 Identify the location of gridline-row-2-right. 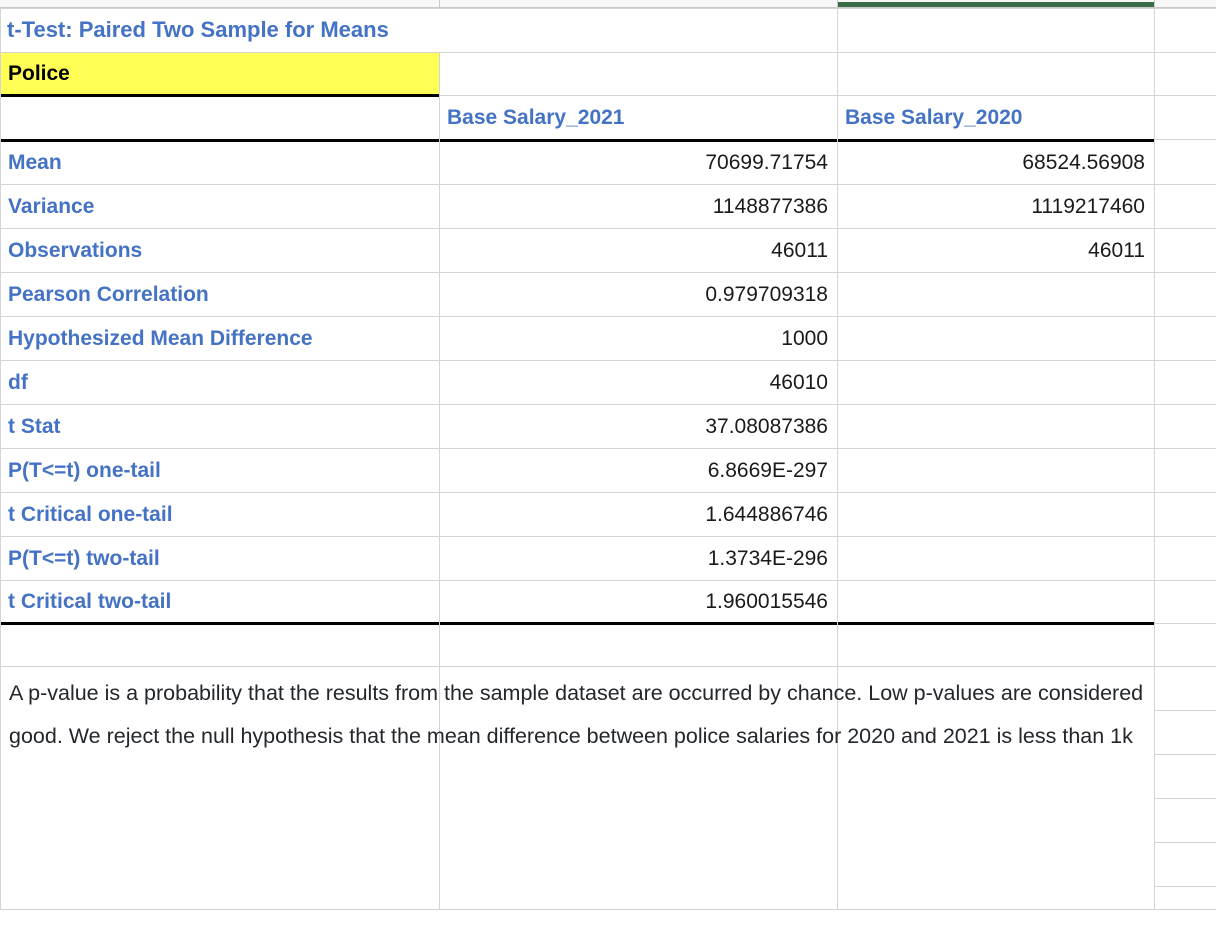
(827, 95).